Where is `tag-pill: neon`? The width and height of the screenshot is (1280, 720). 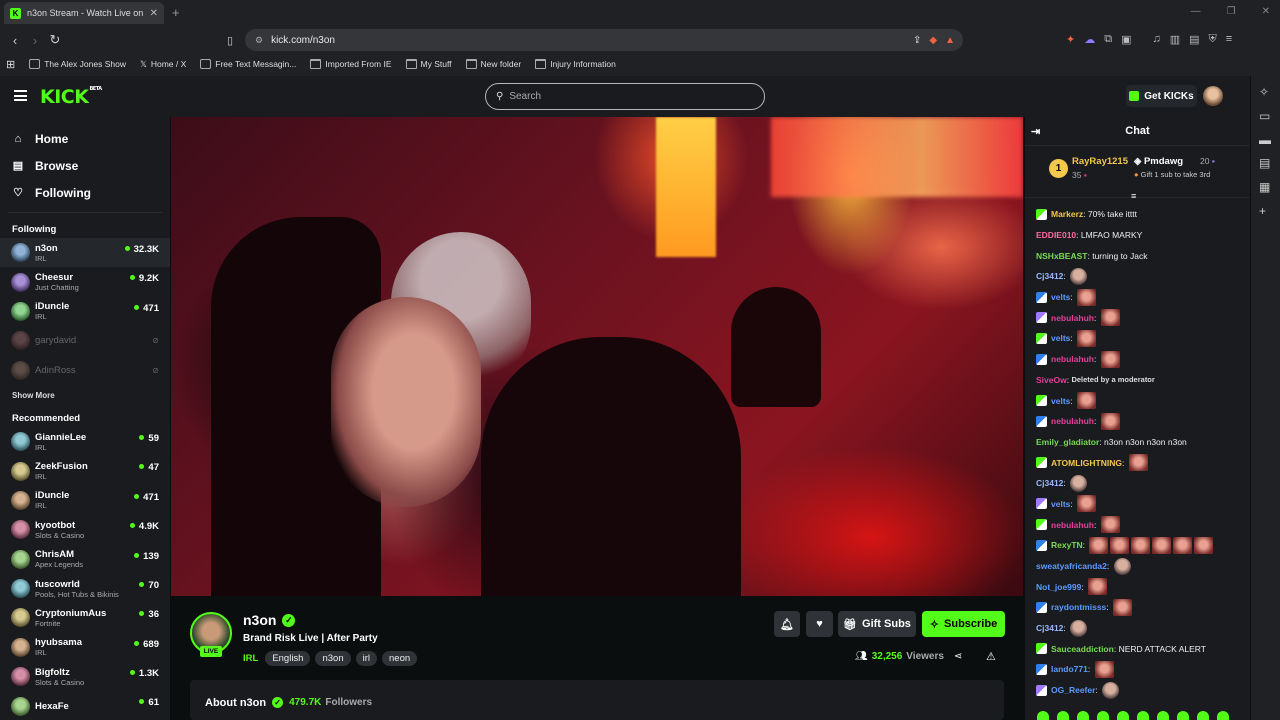 tag-pill: neon is located at coordinates (400, 658).